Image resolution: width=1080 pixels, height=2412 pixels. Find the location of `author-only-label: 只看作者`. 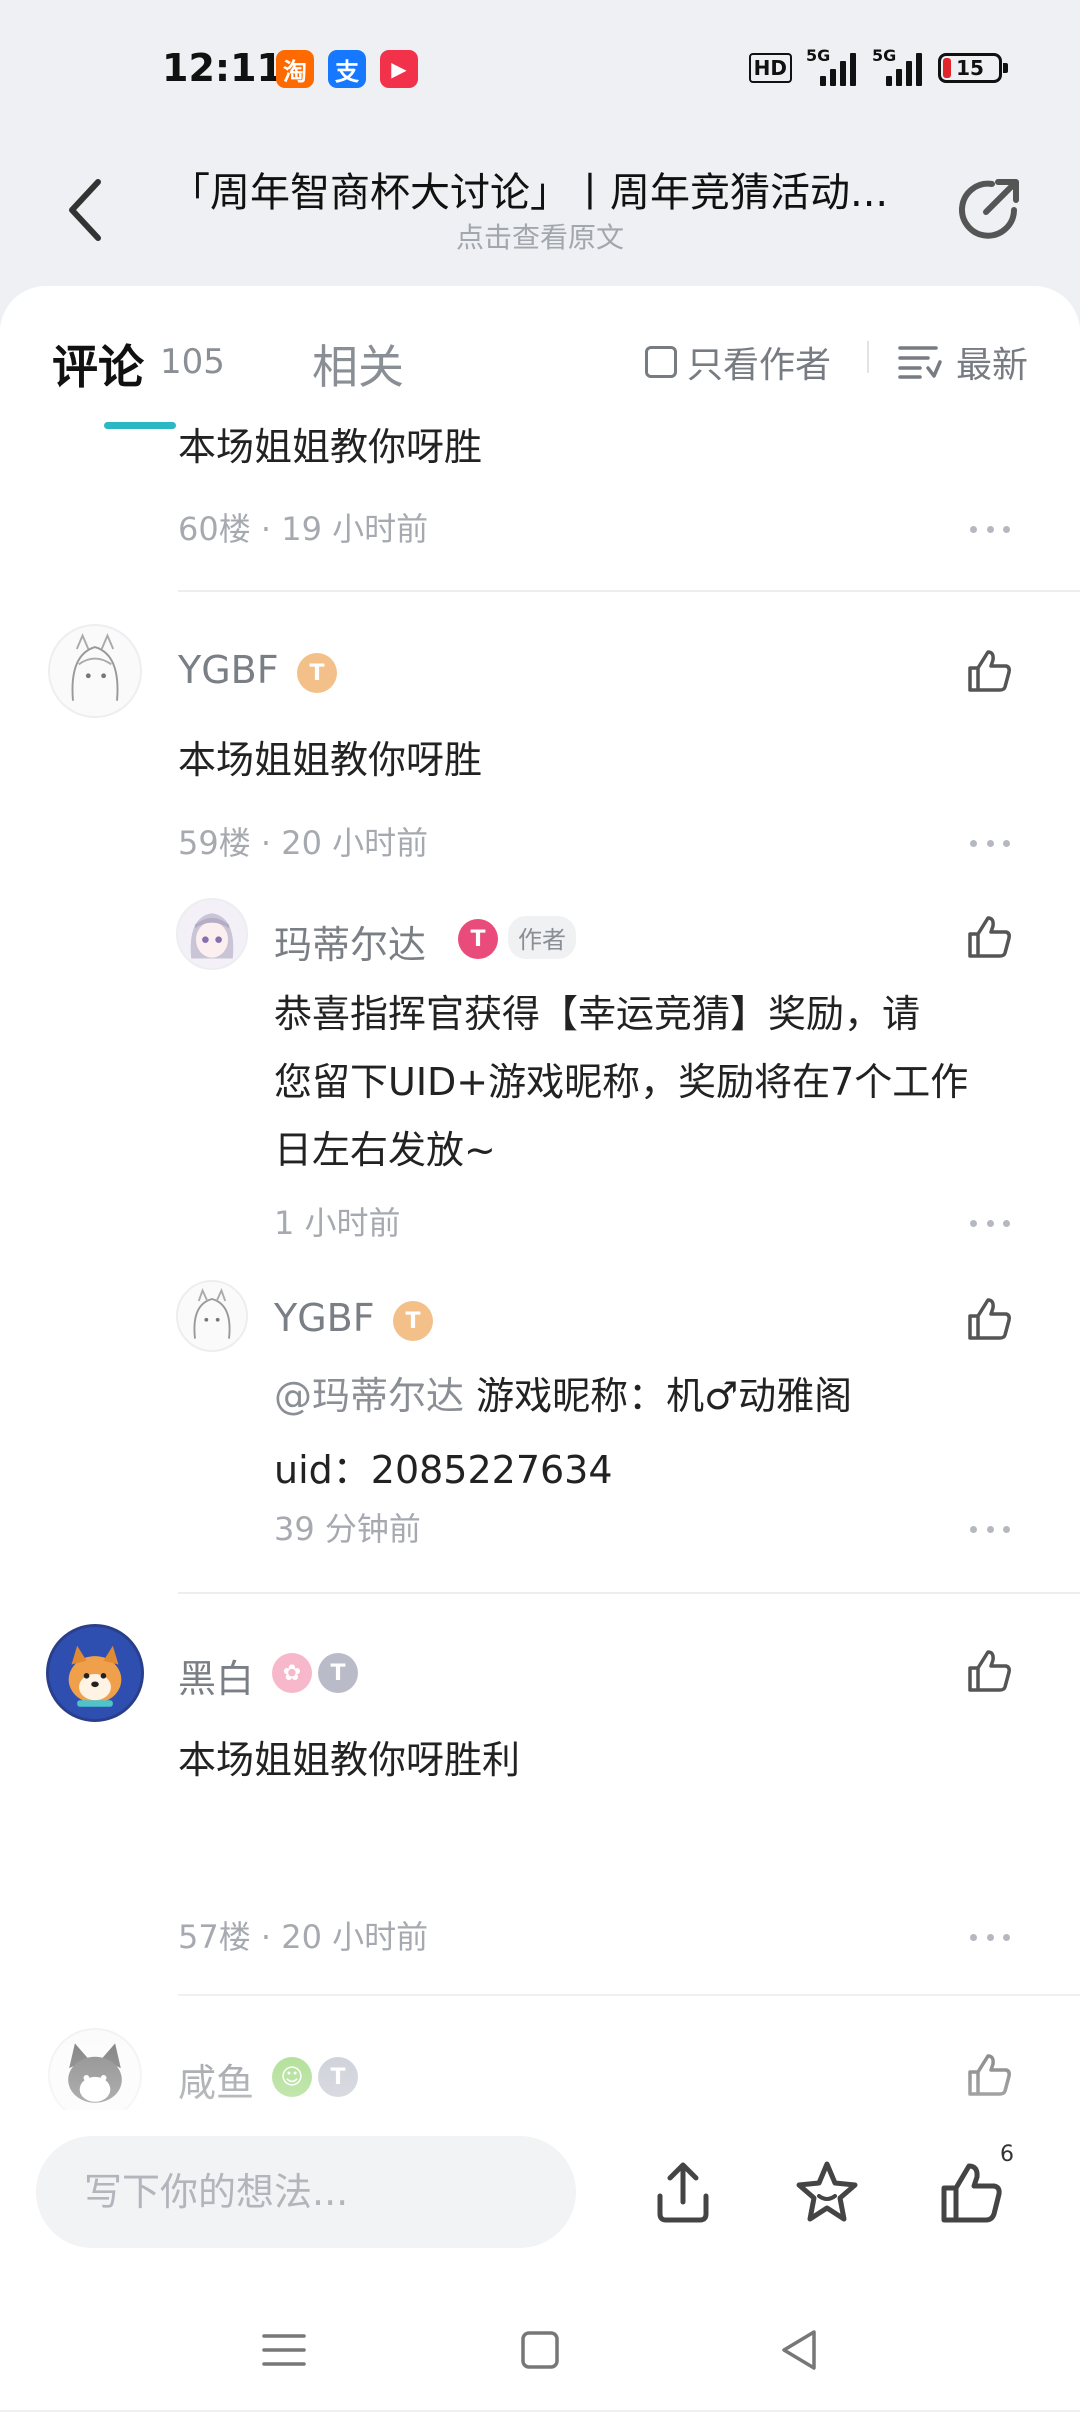

author-only-label: 只看作者 is located at coordinates (759, 365).